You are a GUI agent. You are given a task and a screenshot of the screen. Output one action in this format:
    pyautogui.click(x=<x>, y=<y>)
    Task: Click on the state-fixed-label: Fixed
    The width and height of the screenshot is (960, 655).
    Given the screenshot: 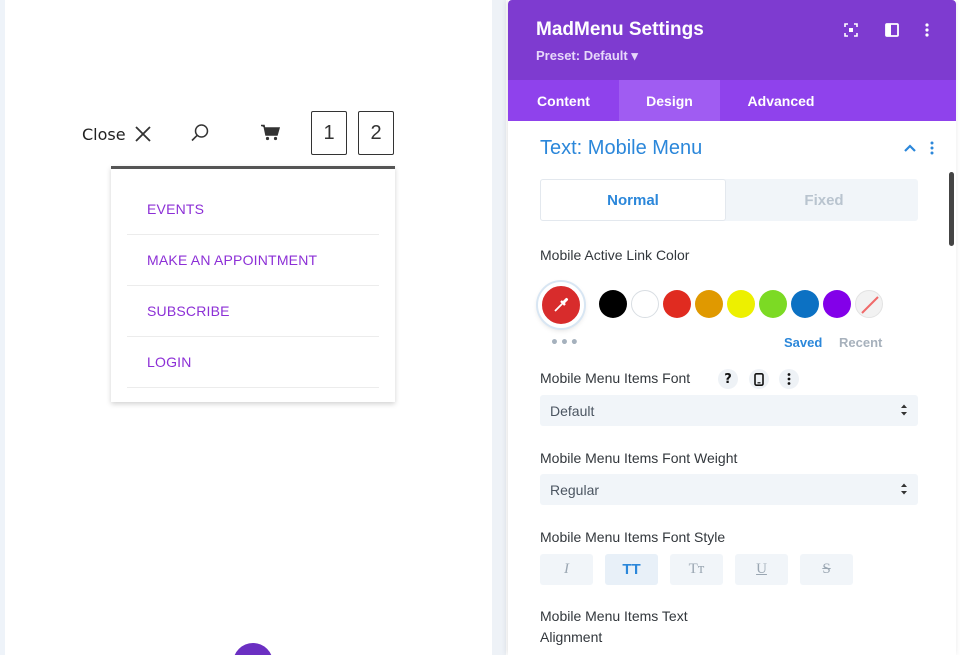 What is the action you would take?
    pyautogui.click(x=824, y=200)
    